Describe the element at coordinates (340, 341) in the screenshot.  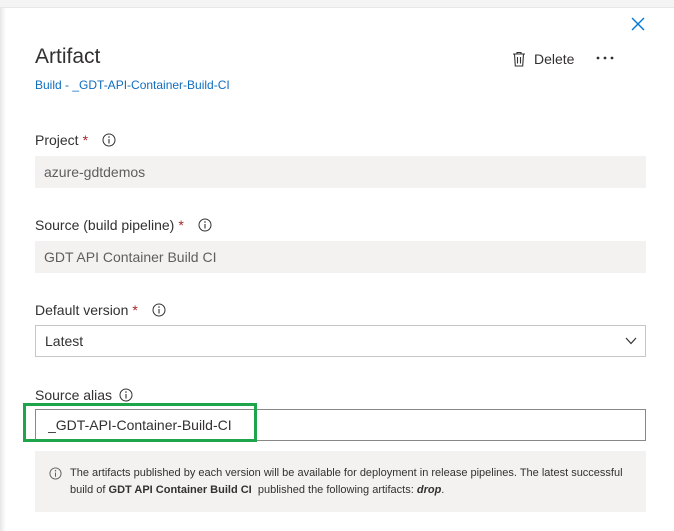
I see `default-version-dropdown: Latest` at that location.